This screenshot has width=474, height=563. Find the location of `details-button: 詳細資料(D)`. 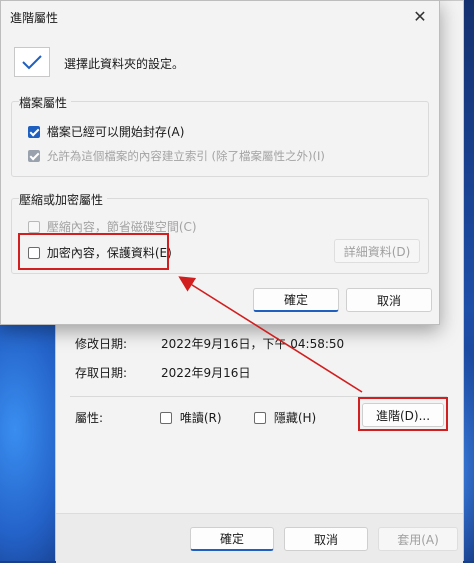

details-button: 詳細資料(D) is located at coordinates (377, 251).